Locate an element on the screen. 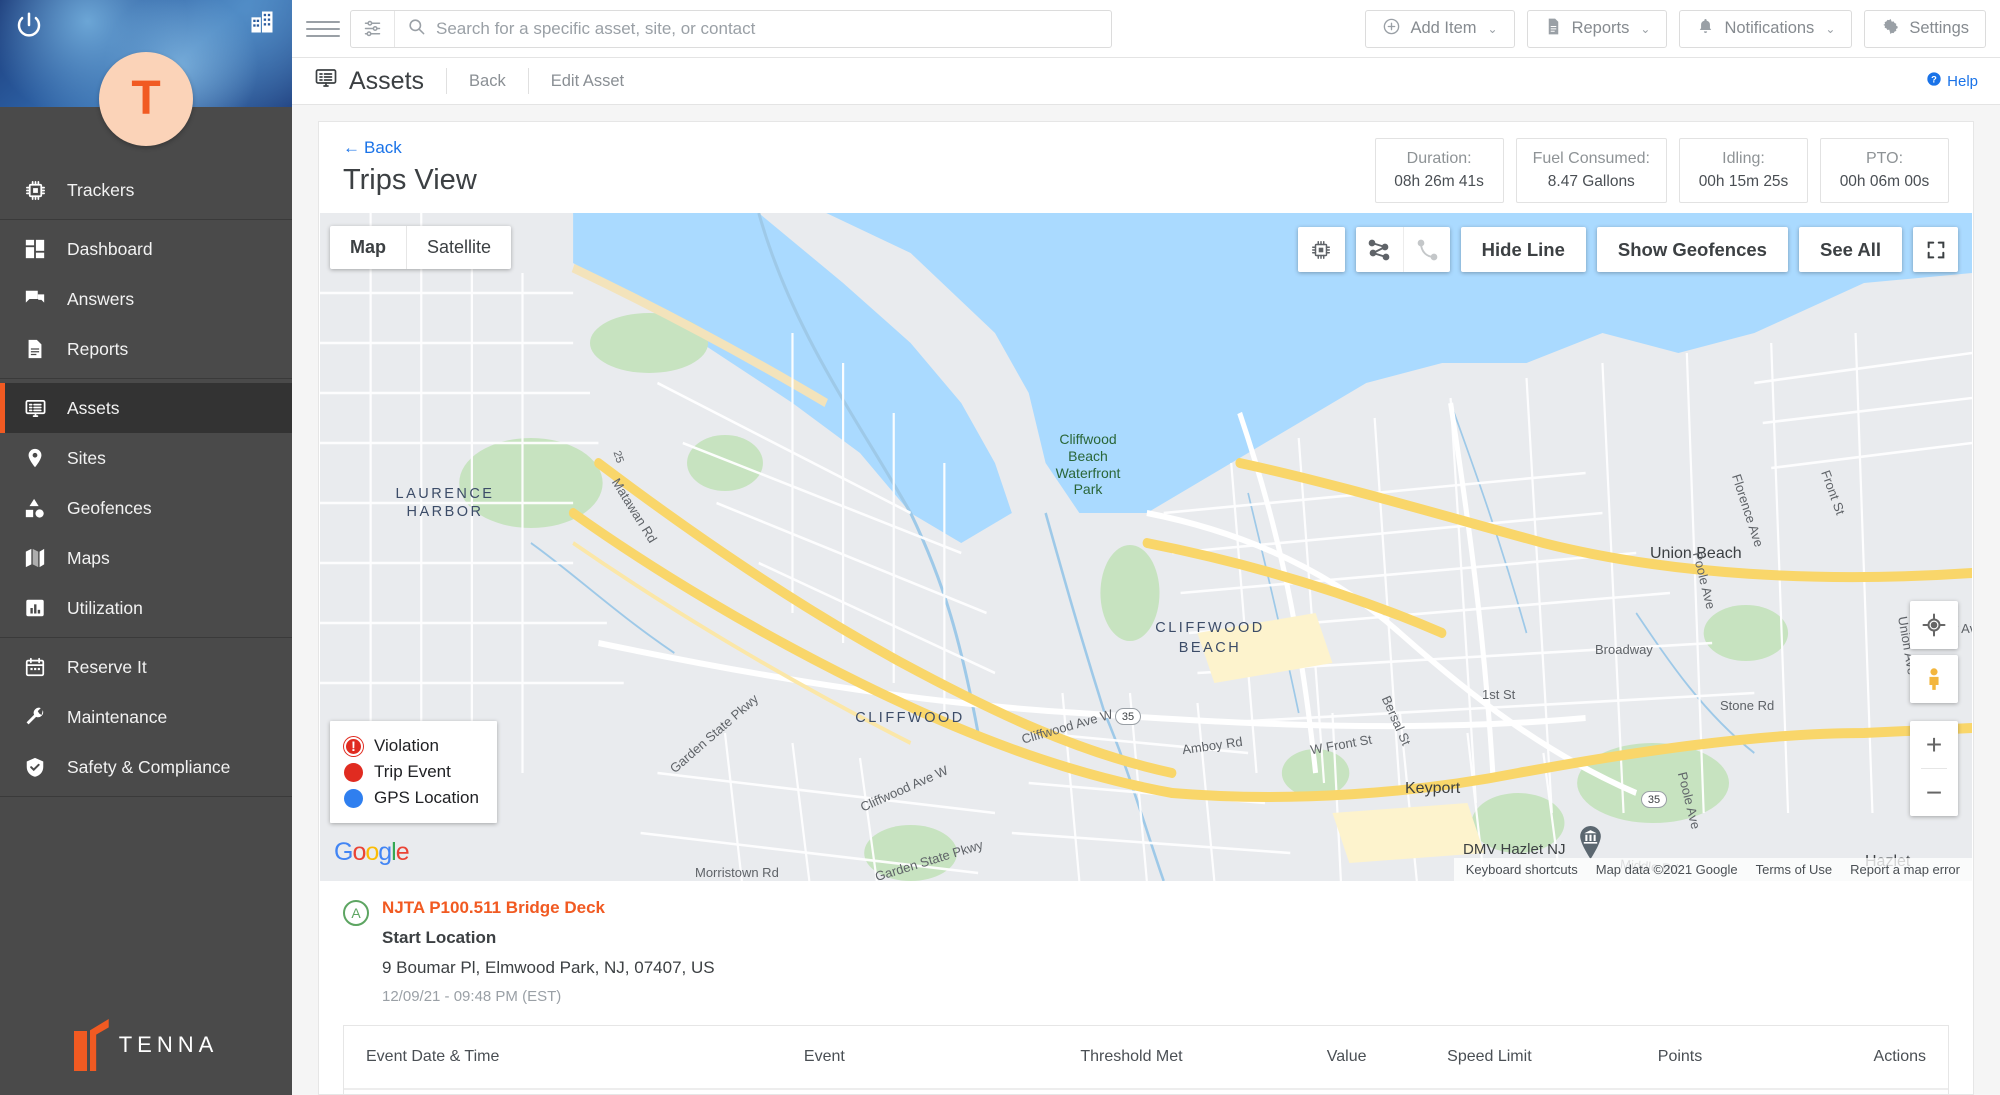 Image resolution: width=2000 pixels, height=1095 pixels. location-timestamp: 12/09/21 - 09:48 PM (EST) is located at coordinates (472, 996).